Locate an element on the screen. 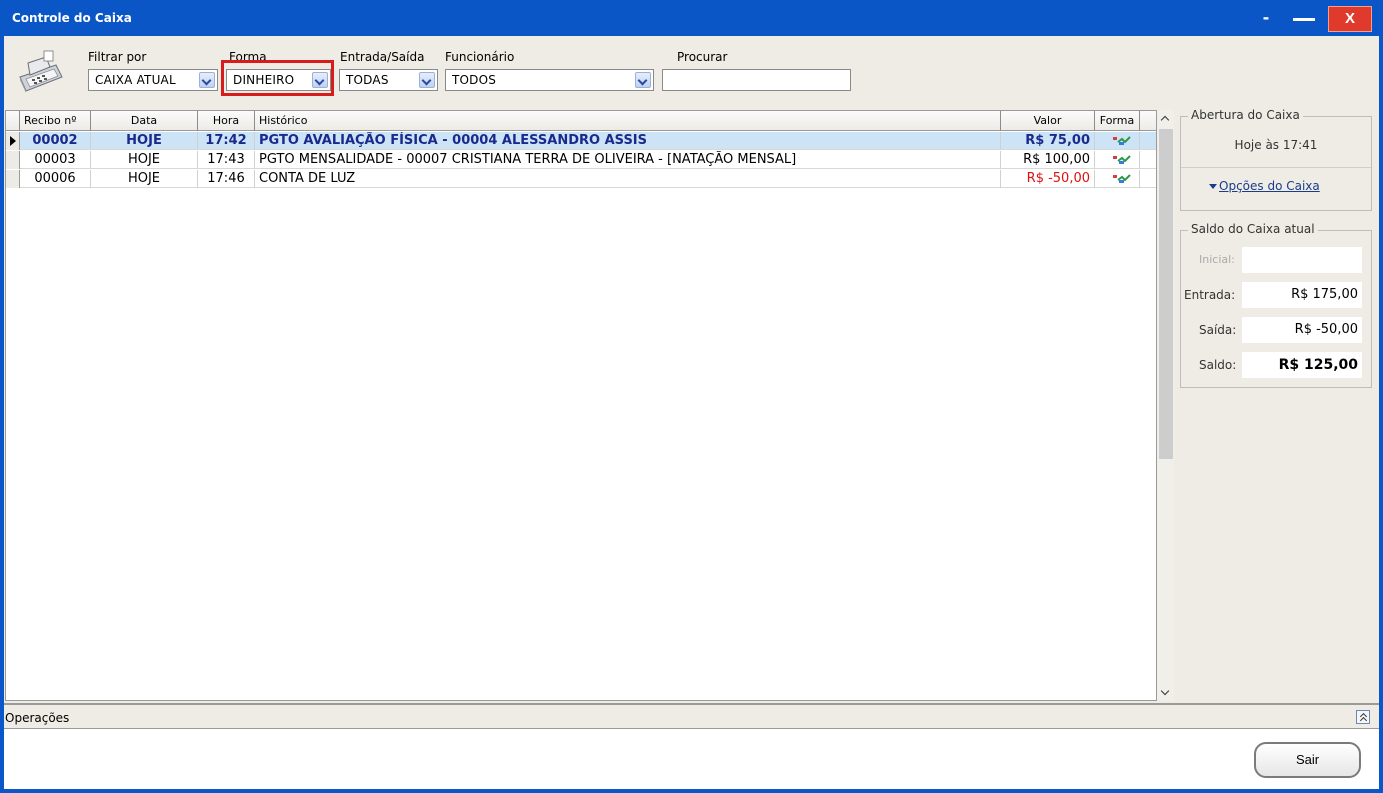 The width and height of the screenshot is (1383, 793). entrada-saida-select: TODAS is located at coordinates (388, 80).